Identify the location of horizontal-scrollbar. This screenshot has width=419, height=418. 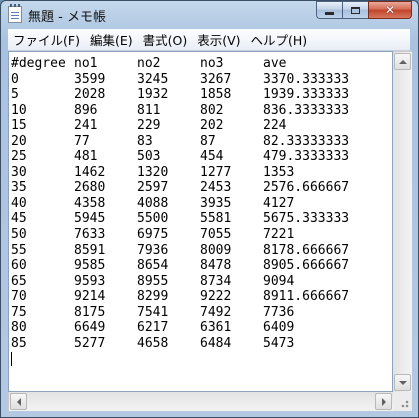
(200, 401).